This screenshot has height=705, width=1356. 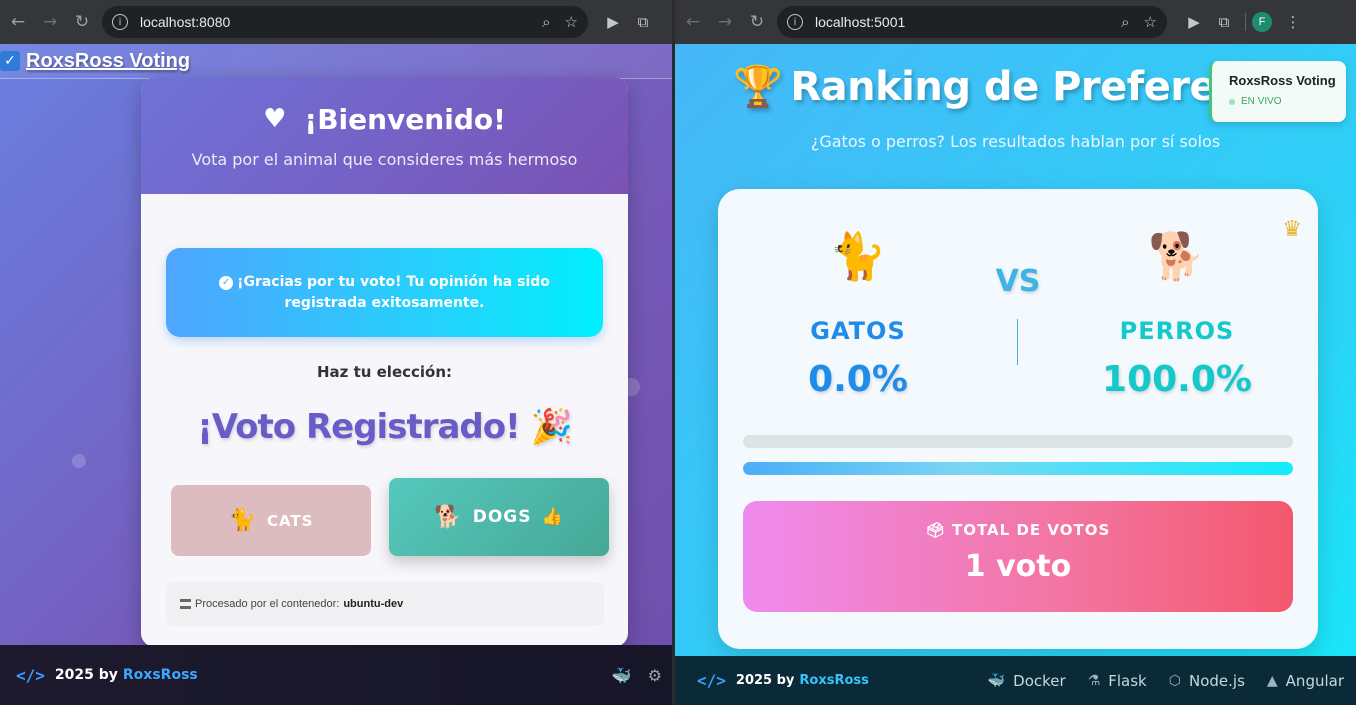 I want to click on cats-vote-button: 🐈 CATS, so click(x=271, y=520).